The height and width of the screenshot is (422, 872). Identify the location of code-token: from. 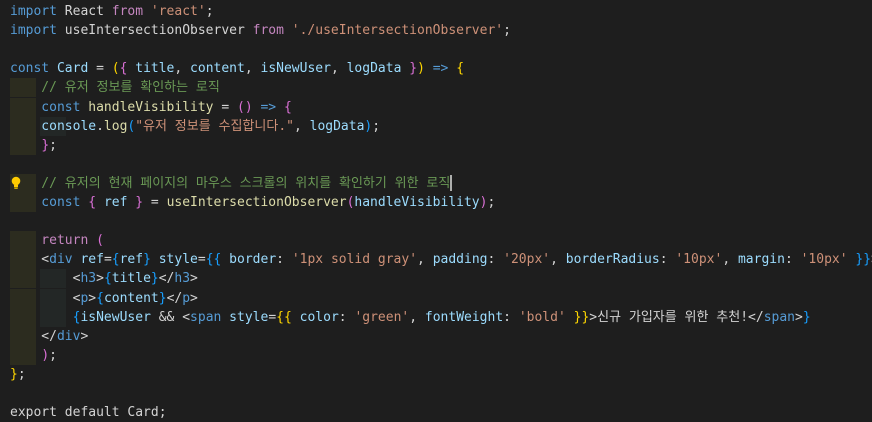
(127, 11).